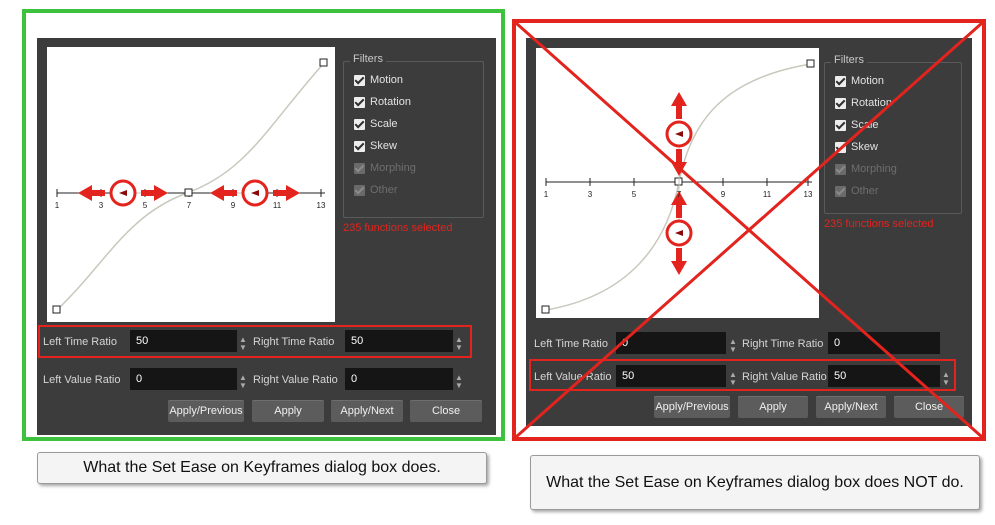  Describe the element at coordinates (671, 376) in the screenshot. I see `left-value-ratio-field: 50` at that location.